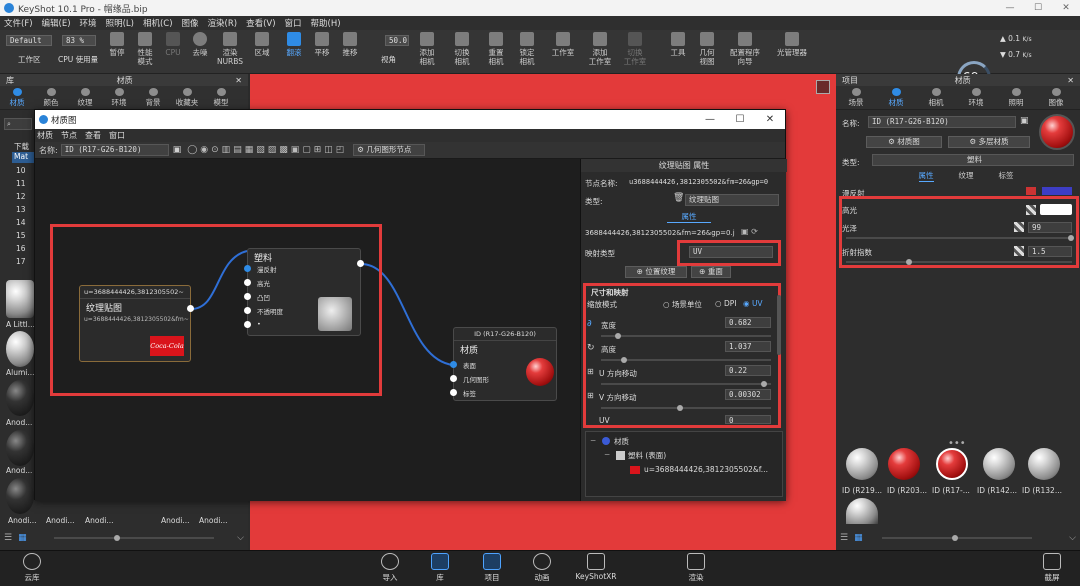 This screenshot has width=1080, height=586. Describe the element at coordinates (748, 394) in the screenshot. I see `v-offset-field: 0.00302` at that location.